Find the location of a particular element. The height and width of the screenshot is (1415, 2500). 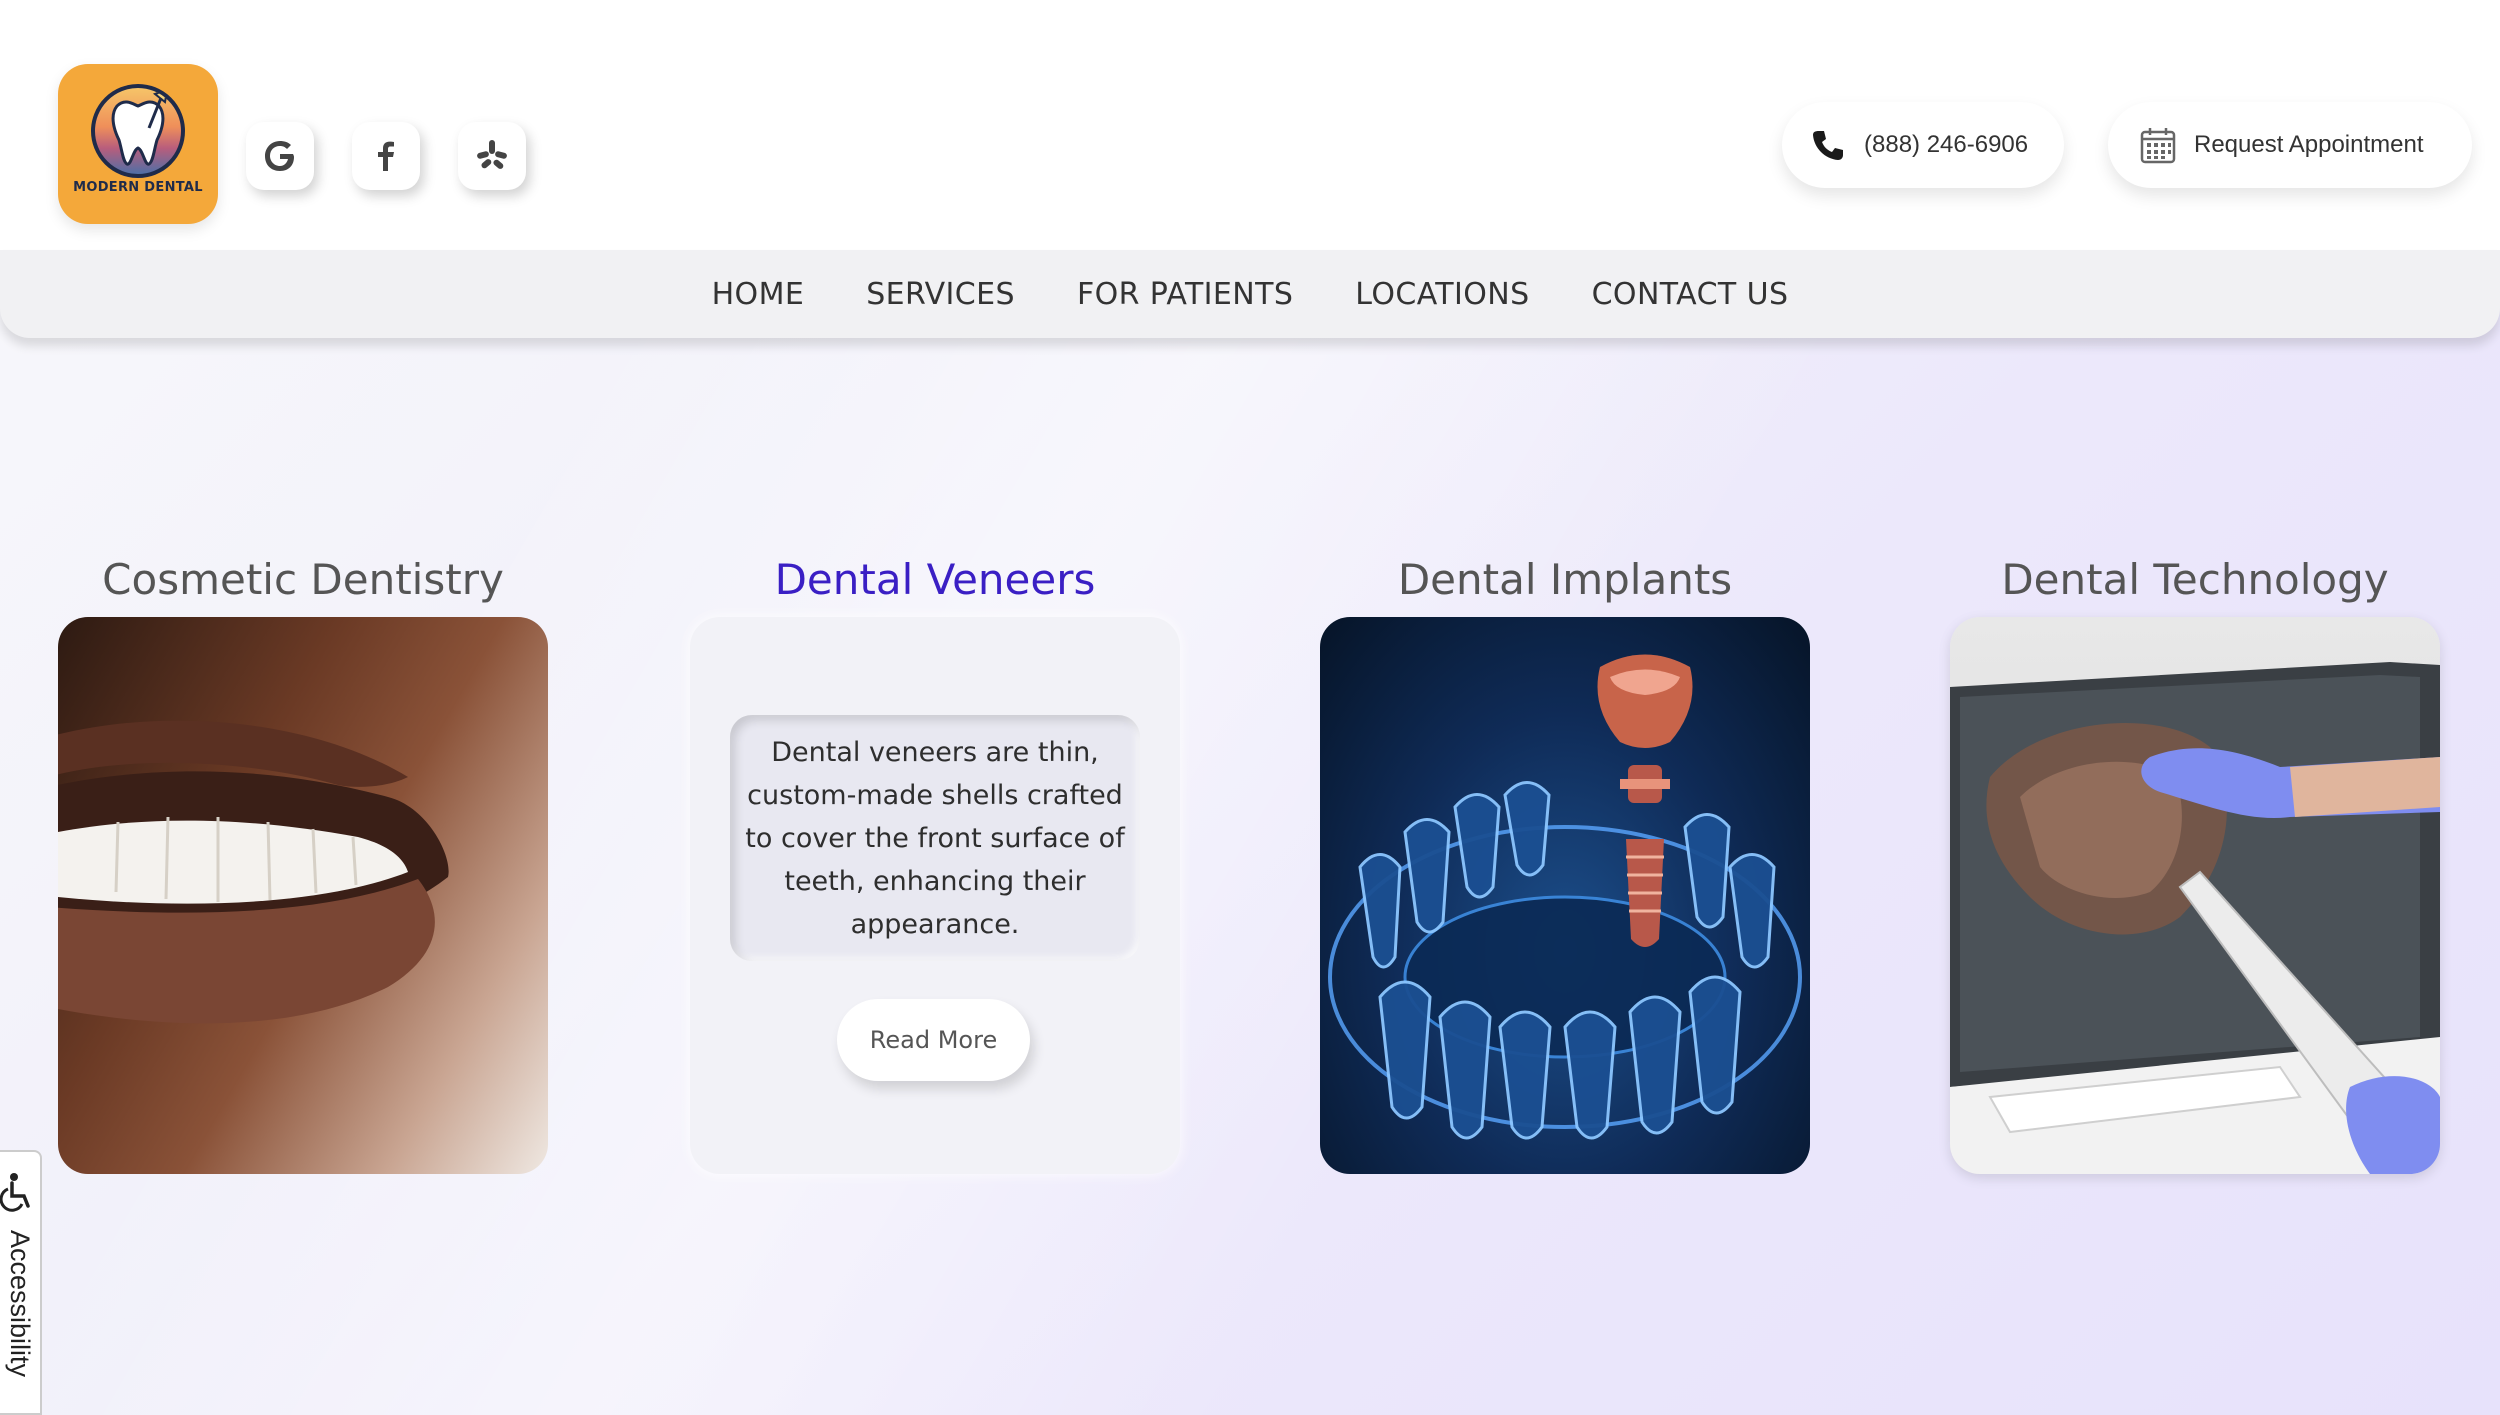

calendar-icon is located at coordinates (2158, 146).